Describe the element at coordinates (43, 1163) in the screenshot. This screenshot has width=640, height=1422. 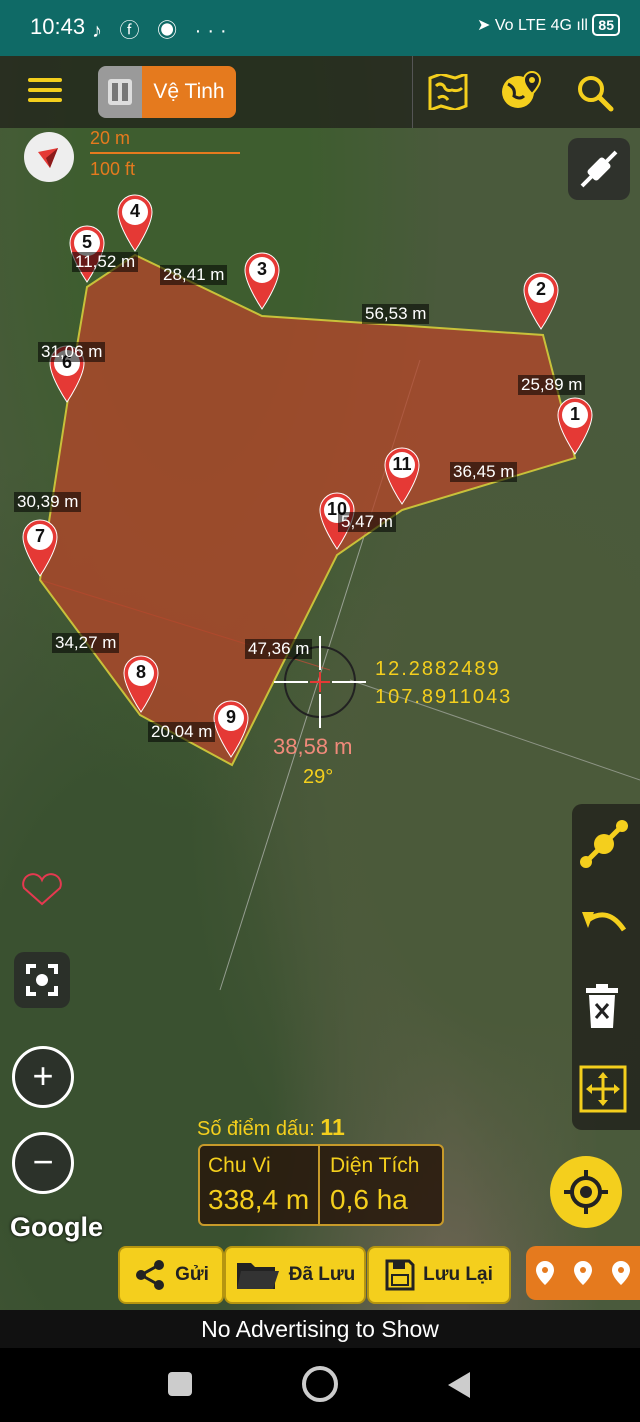
I see `zoom-out-button: −` at that location.